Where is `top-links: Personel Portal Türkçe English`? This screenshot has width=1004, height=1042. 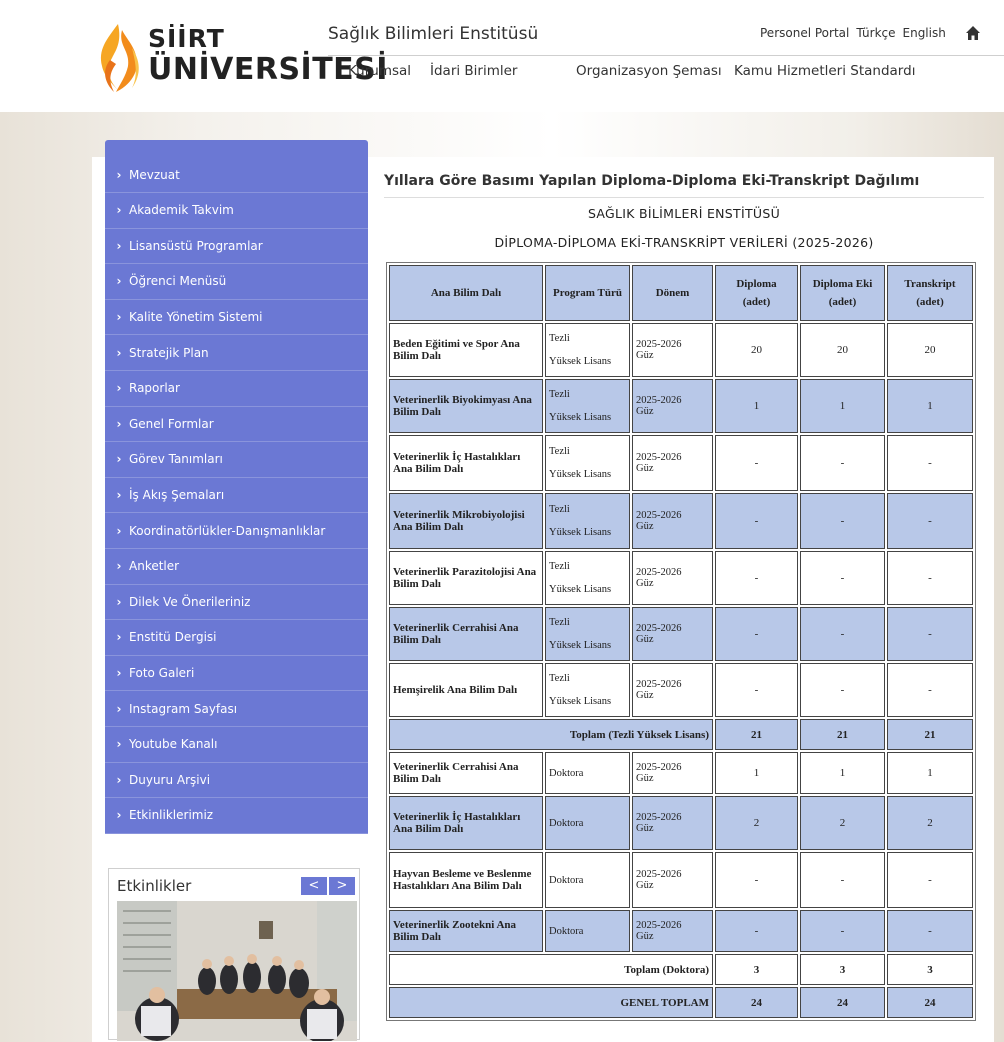
top-links: Personel Portal Türkçe English is located at coordinates (870, 33).